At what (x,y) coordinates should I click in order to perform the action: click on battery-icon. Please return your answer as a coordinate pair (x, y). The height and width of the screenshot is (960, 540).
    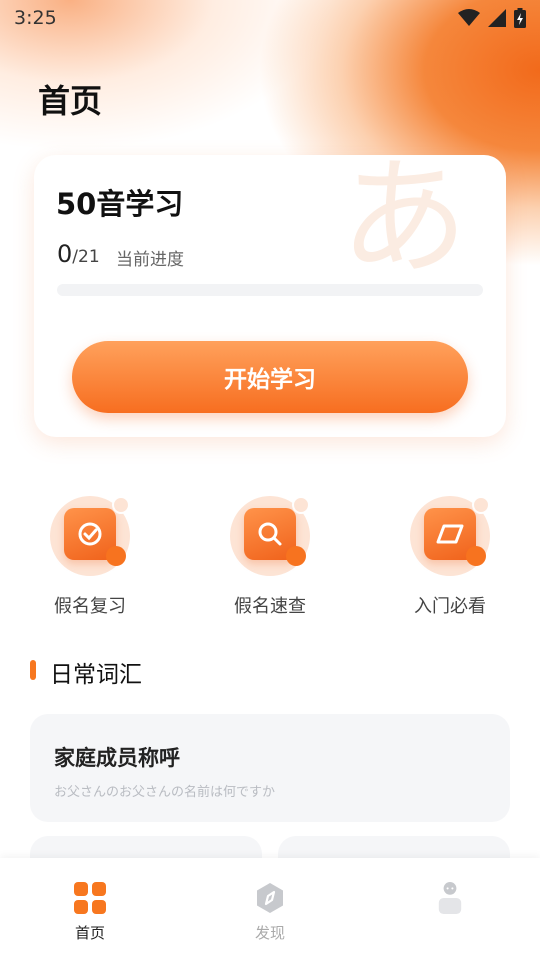
    Looking at the image, I should click on (520, 18).